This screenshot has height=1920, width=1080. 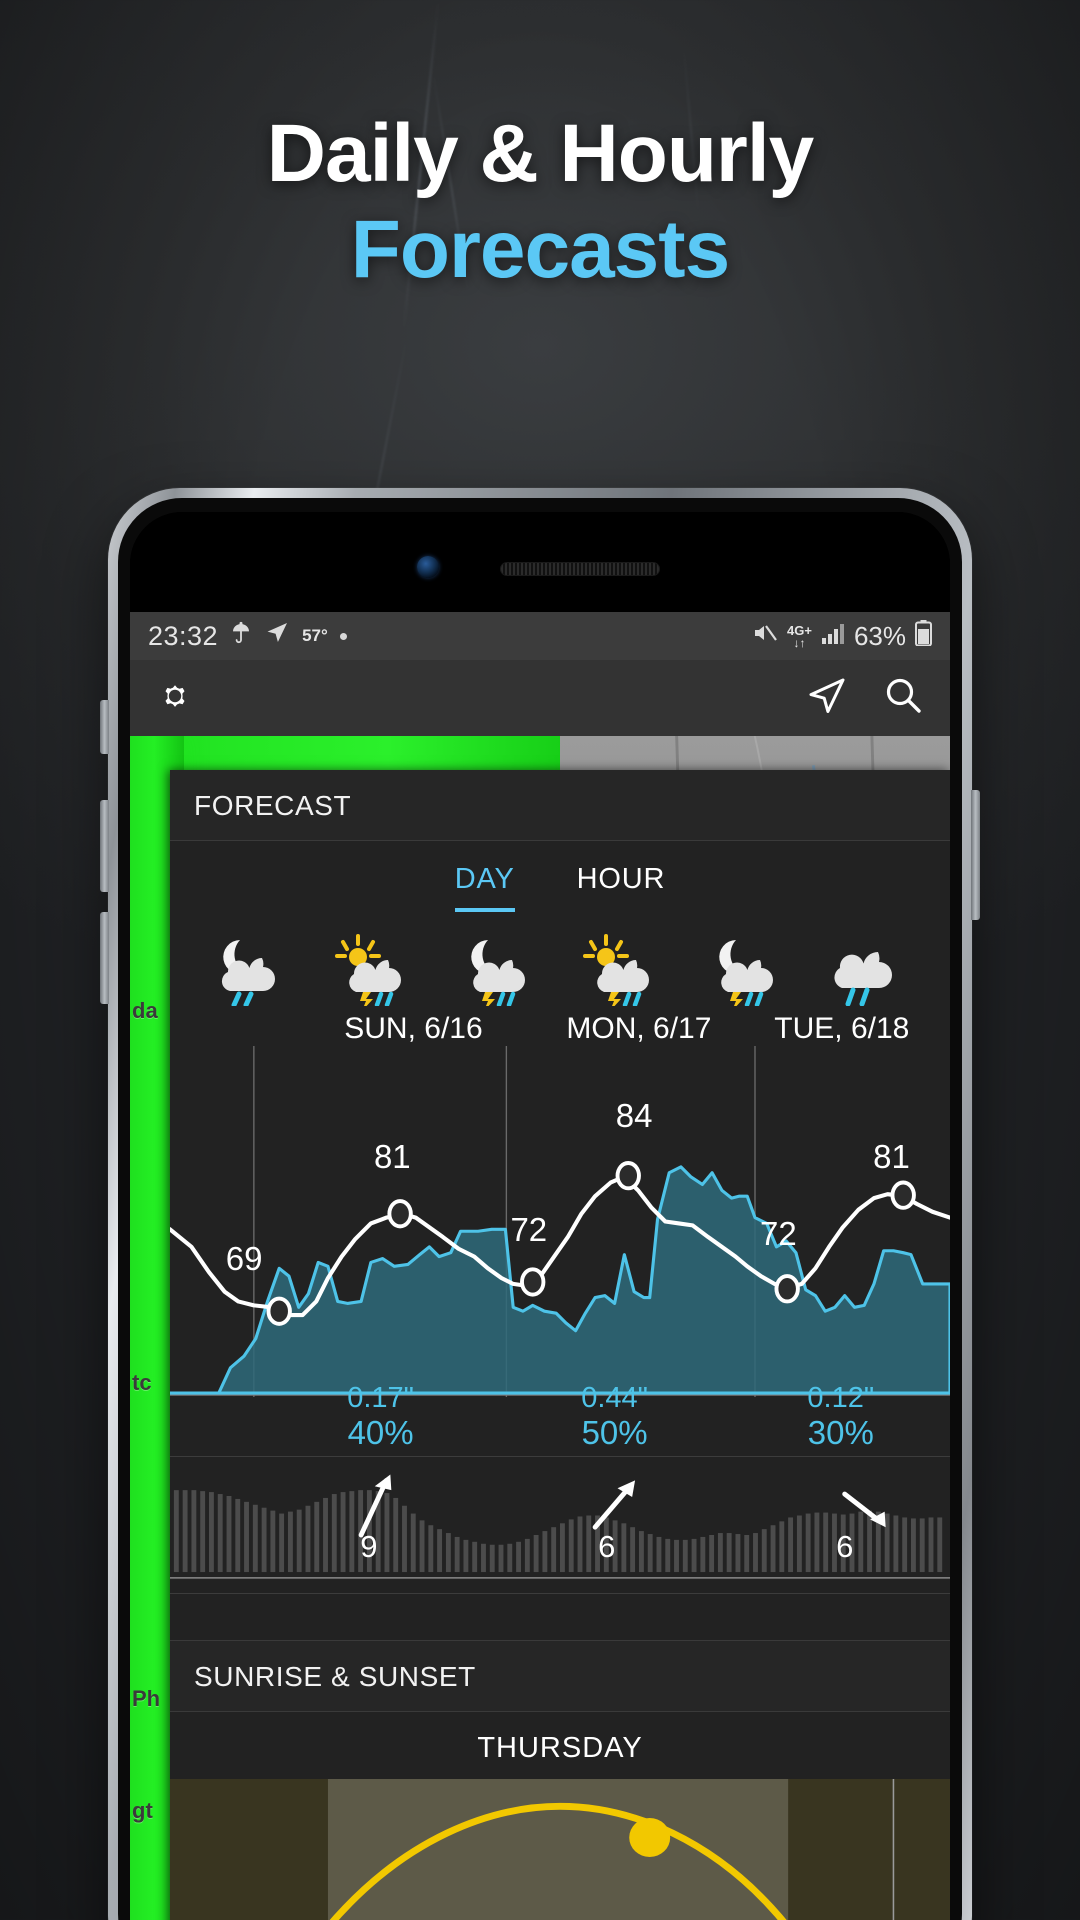 I want to click on front-camera-icon, so click(x=428, y=567).